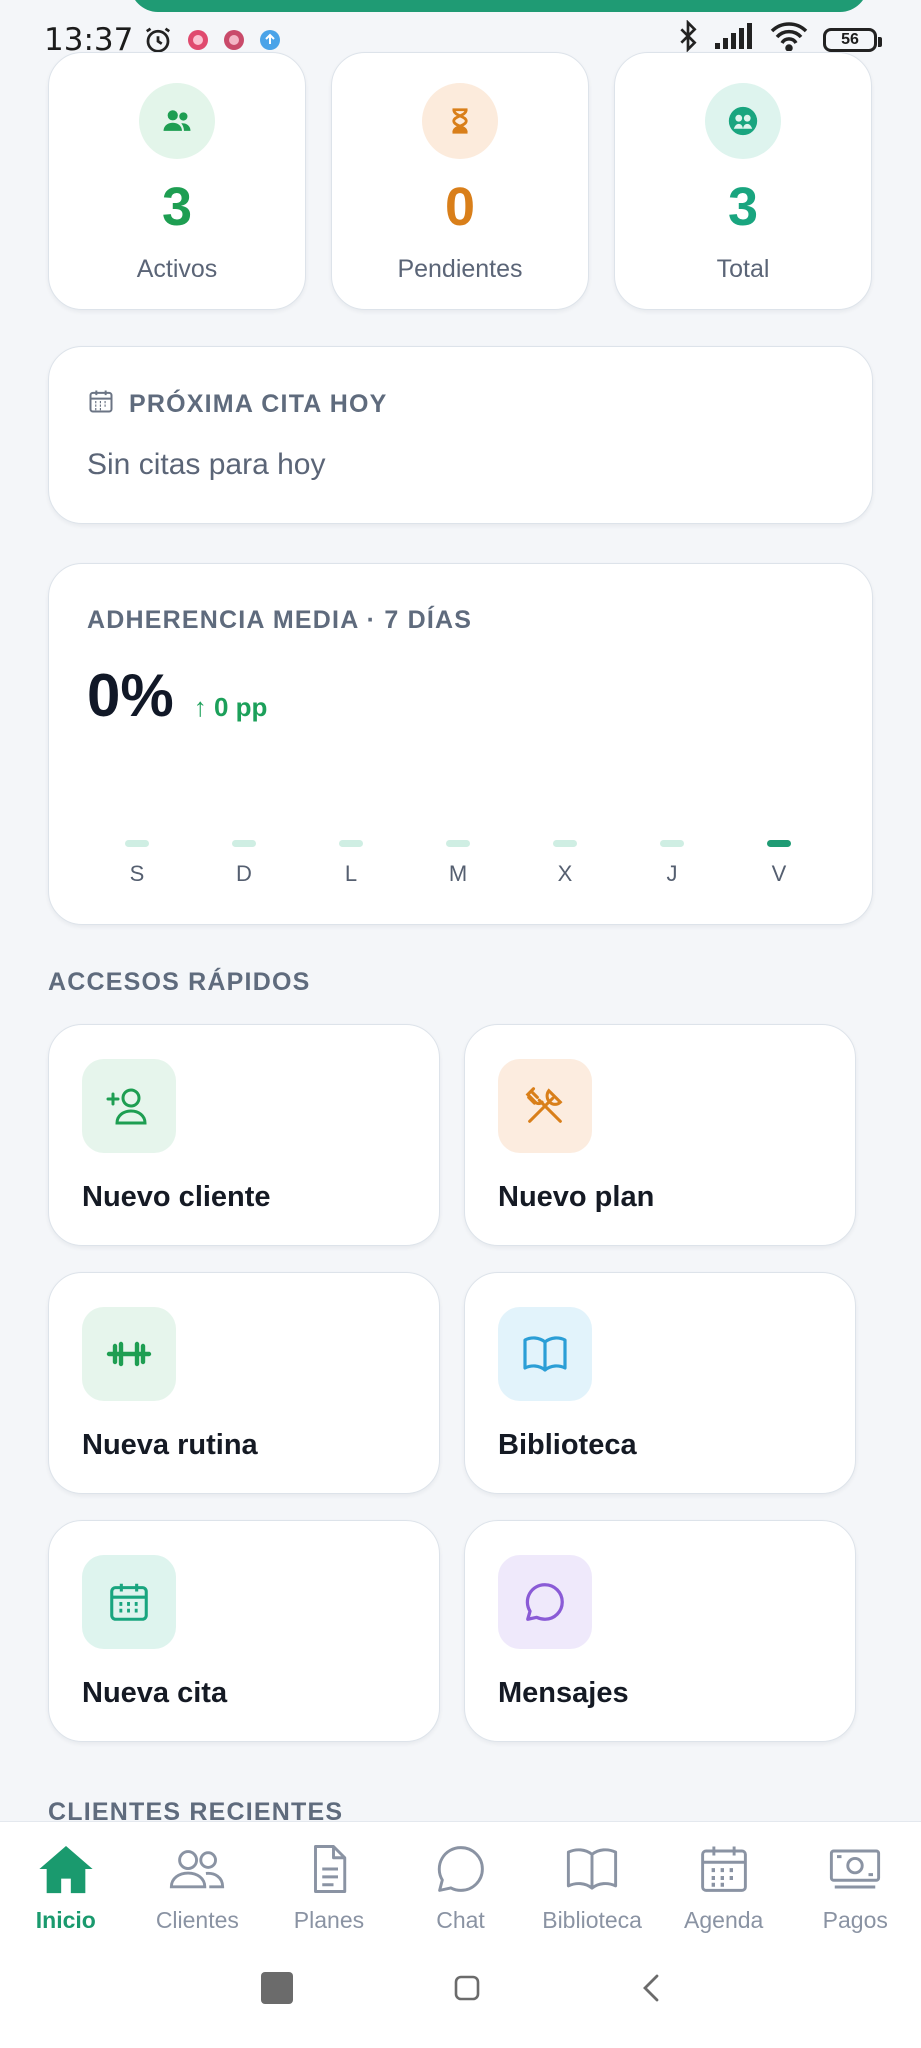 The width and height of the screenshot is (921, 2048). What do you see at coordinates (179, 982) in the screenshot?
I see `quick-access-title: ACCESOS RÁPIDOS` at bounding box center [179, 982].